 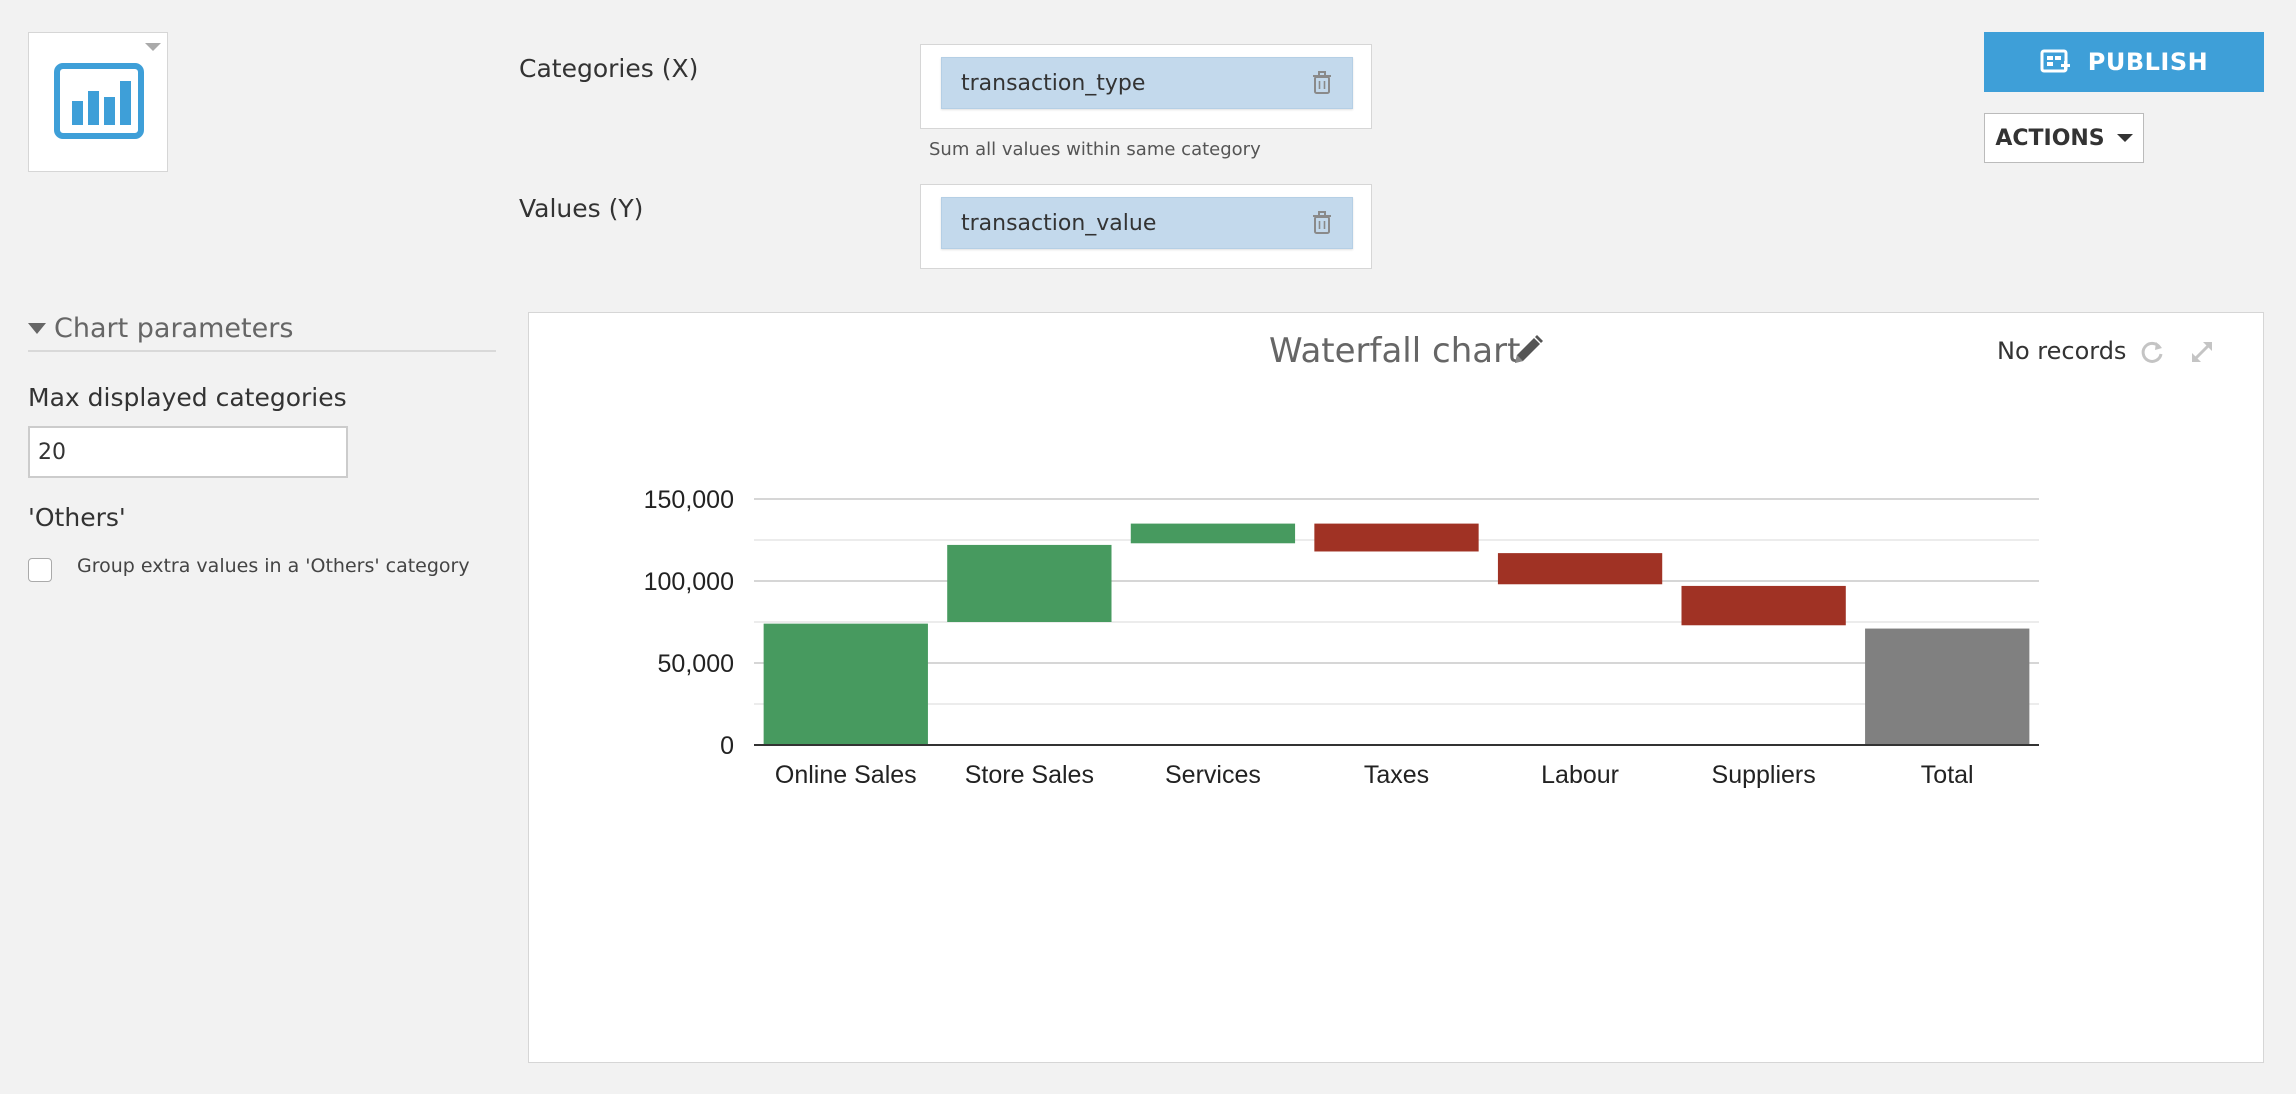 What do you see at coordinates (1580, 775) in the screenshot?
I see `x-tick-label: Labour` at bounding box center [1580, 775].